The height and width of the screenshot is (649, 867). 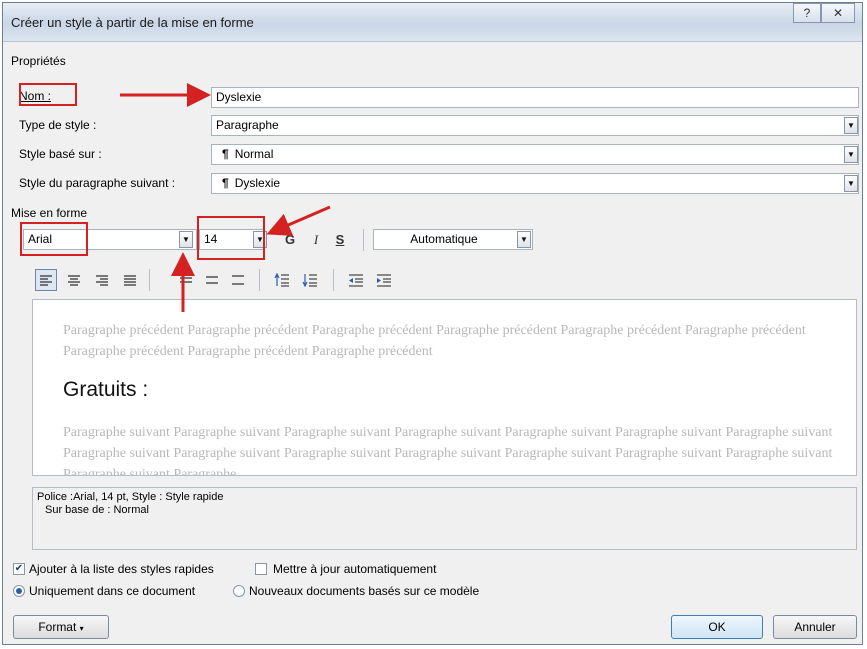 I want to click on cancel-button: Annuler, so click(x=815, y=627).